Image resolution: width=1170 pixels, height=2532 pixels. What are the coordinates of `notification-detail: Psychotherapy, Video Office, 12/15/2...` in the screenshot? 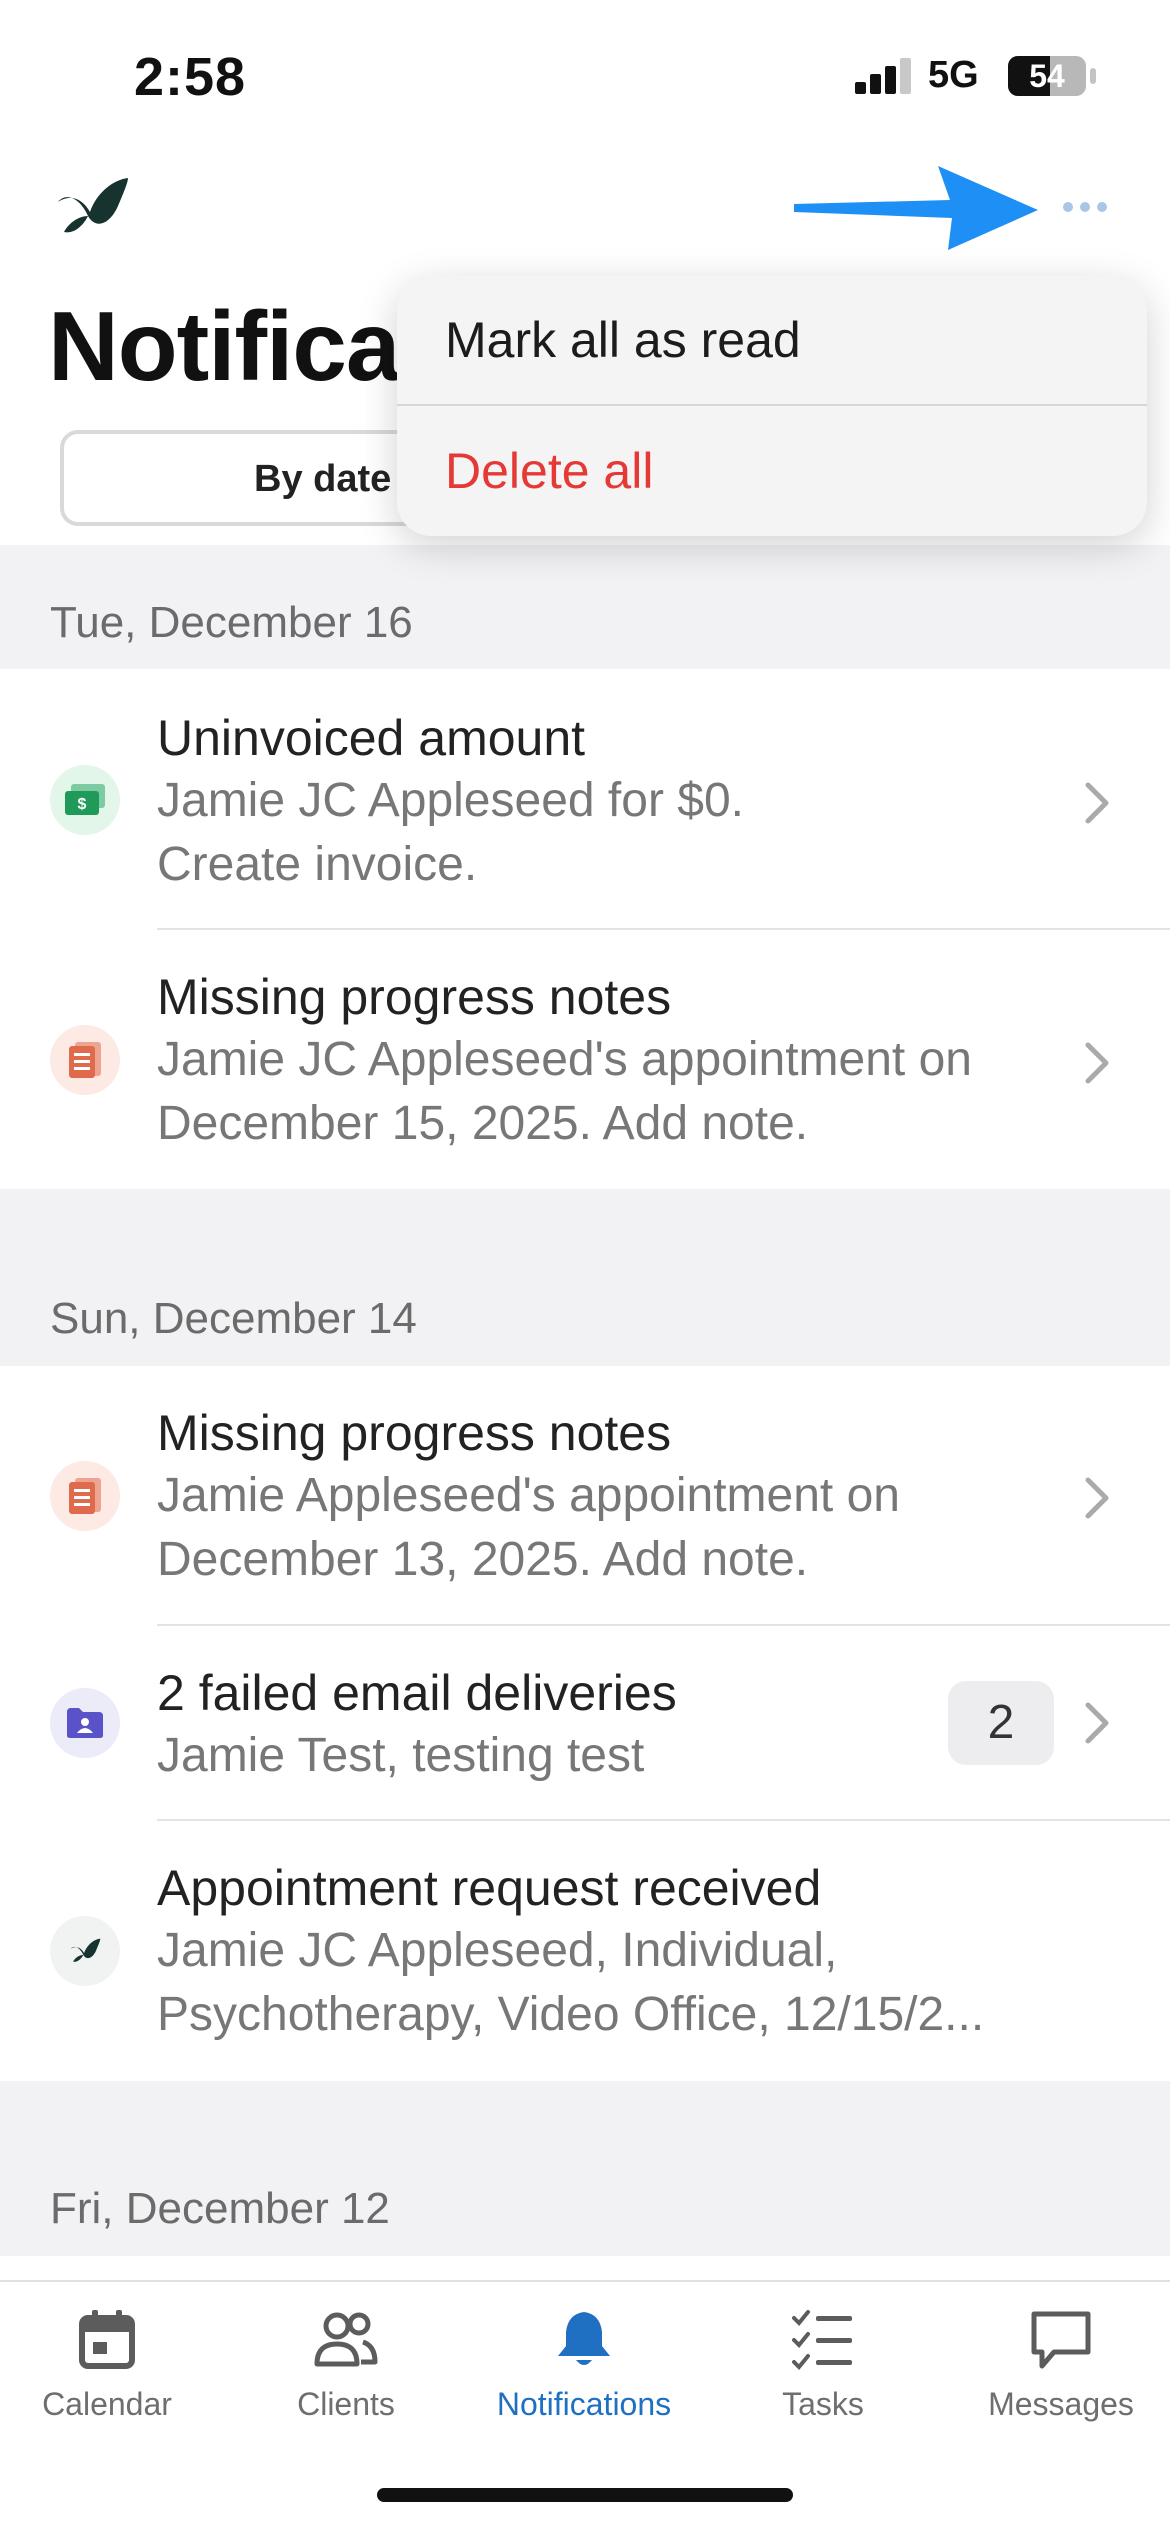 It's located at (571, 2014).